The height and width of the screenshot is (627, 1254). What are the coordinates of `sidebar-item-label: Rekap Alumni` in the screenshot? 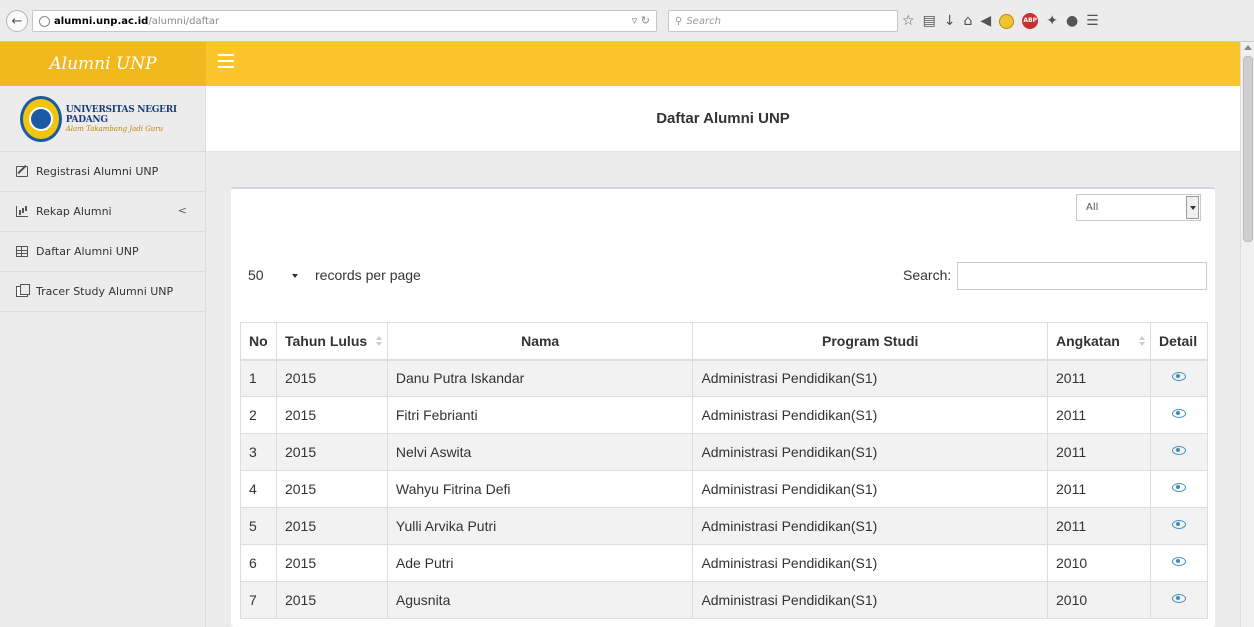 It's located at (74, 211).